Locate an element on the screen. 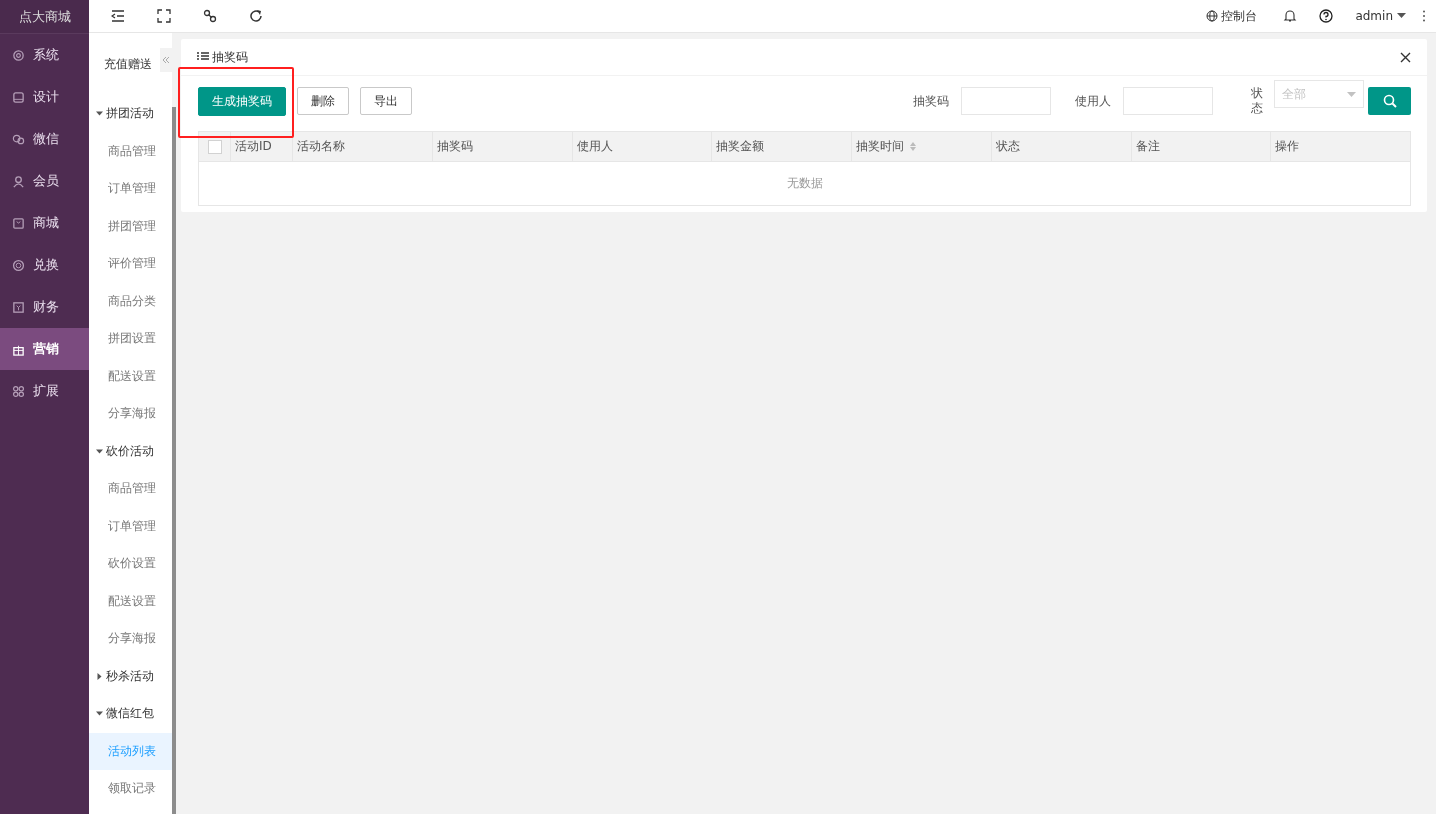 The image size is (1436, 814). brand-name: 点大商城 is located at coordinates (44, 17).